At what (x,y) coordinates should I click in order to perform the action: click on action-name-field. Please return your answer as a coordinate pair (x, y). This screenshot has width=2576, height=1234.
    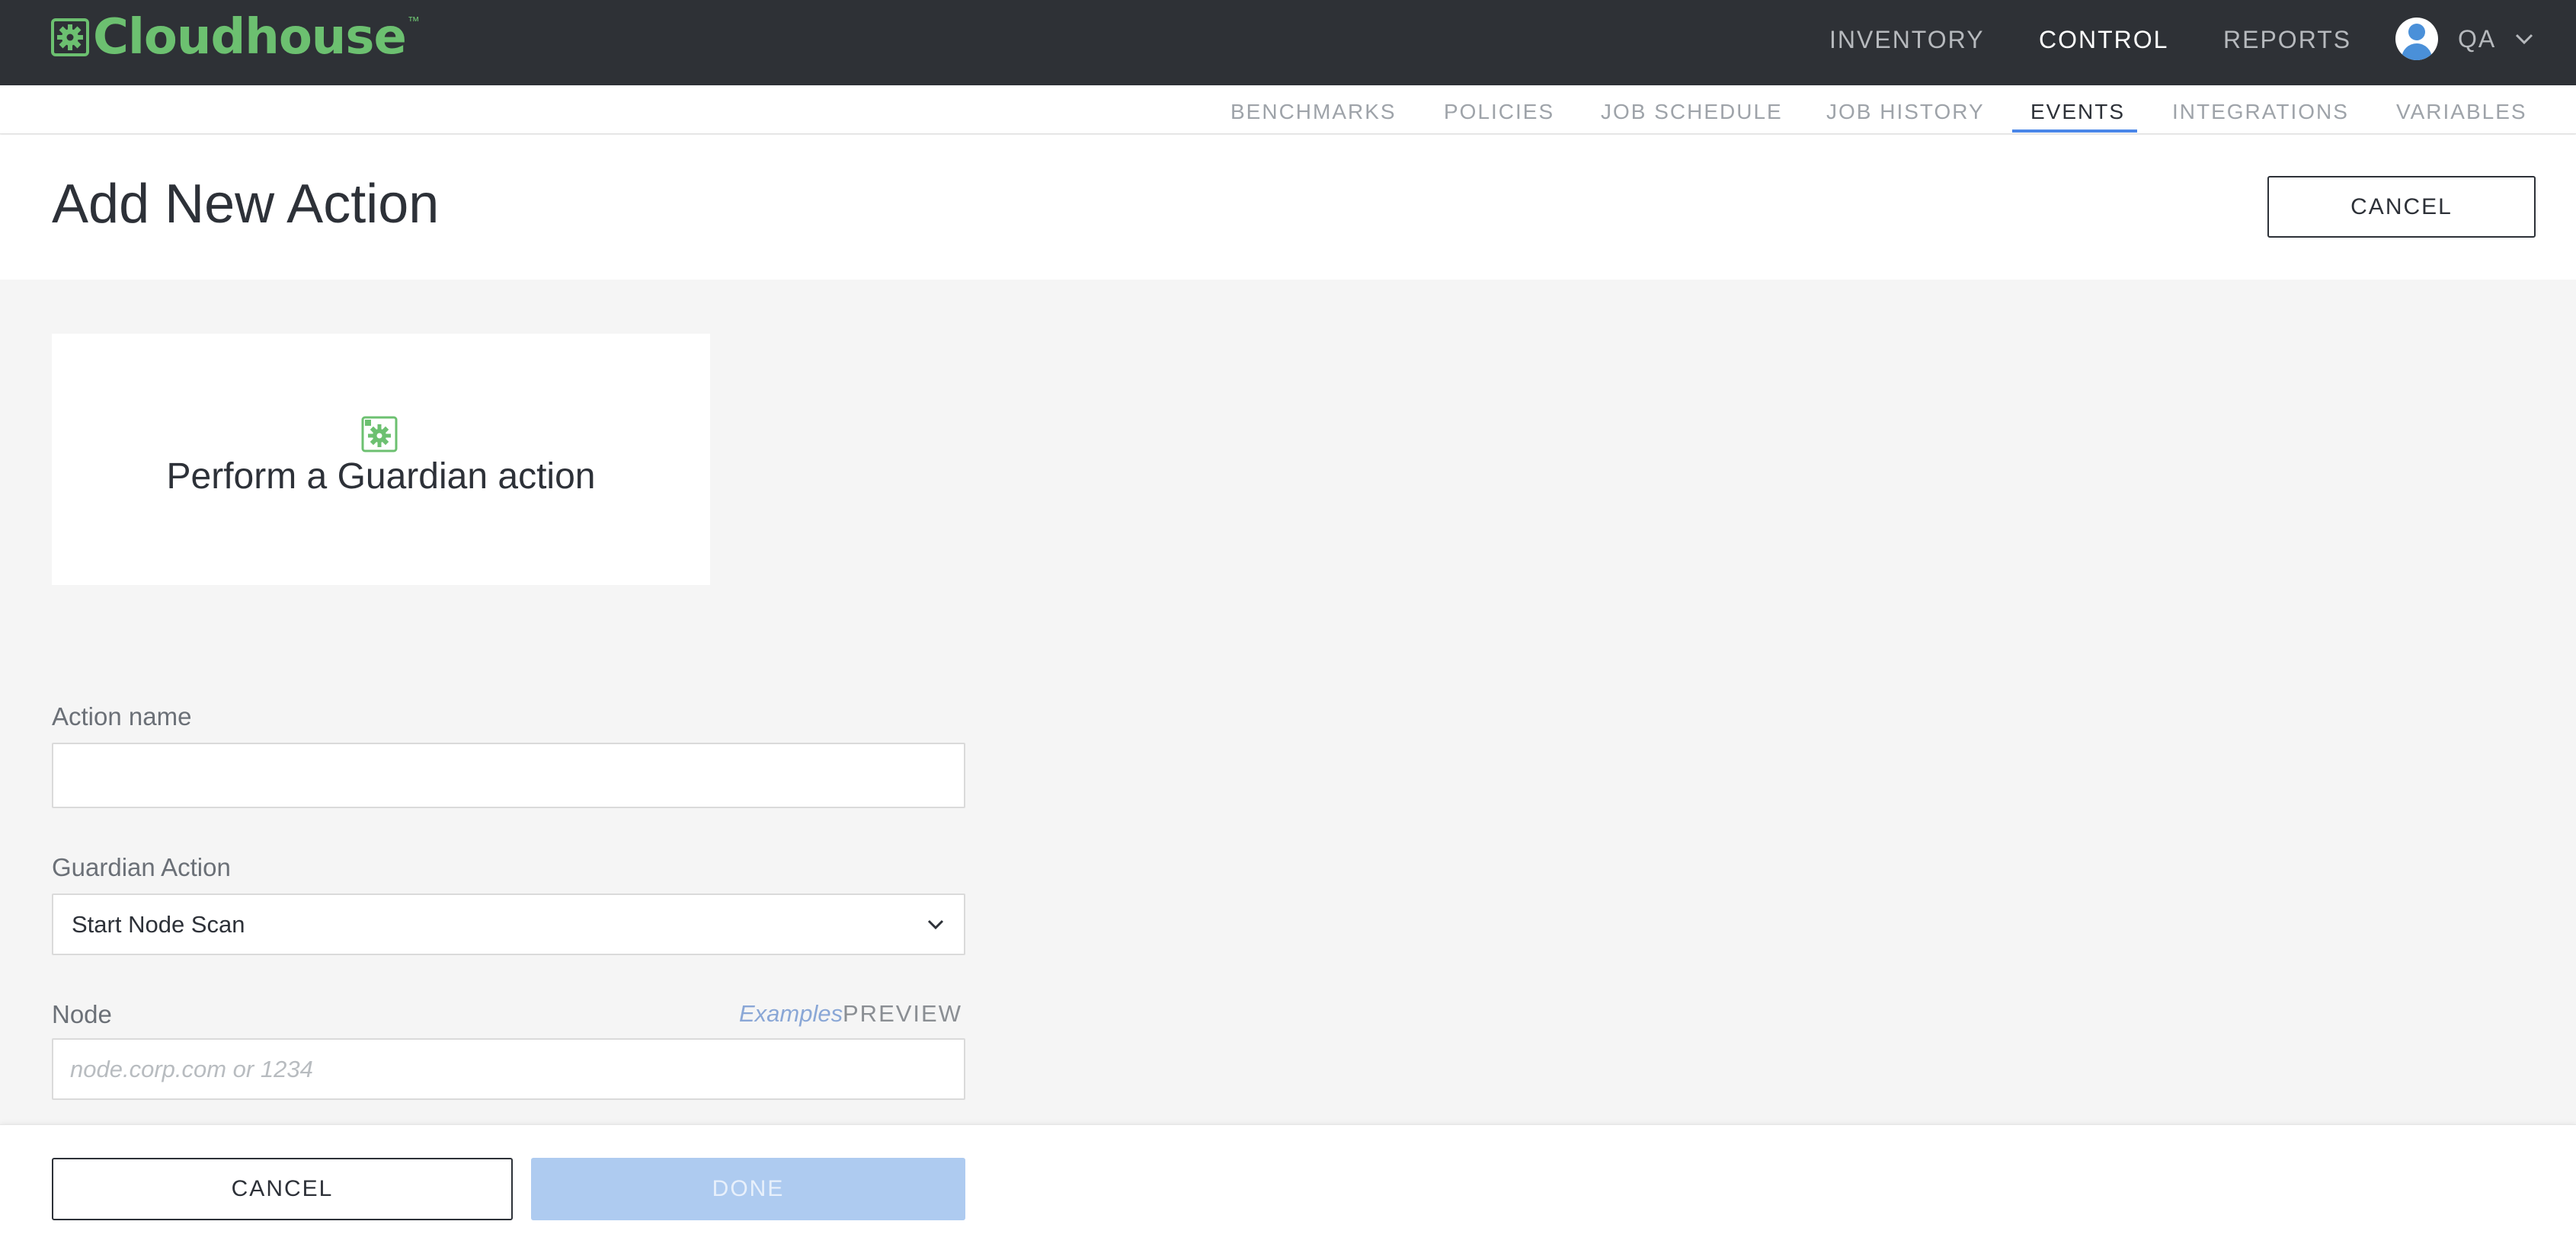
    Looking at the image, I should click on (508, 775).